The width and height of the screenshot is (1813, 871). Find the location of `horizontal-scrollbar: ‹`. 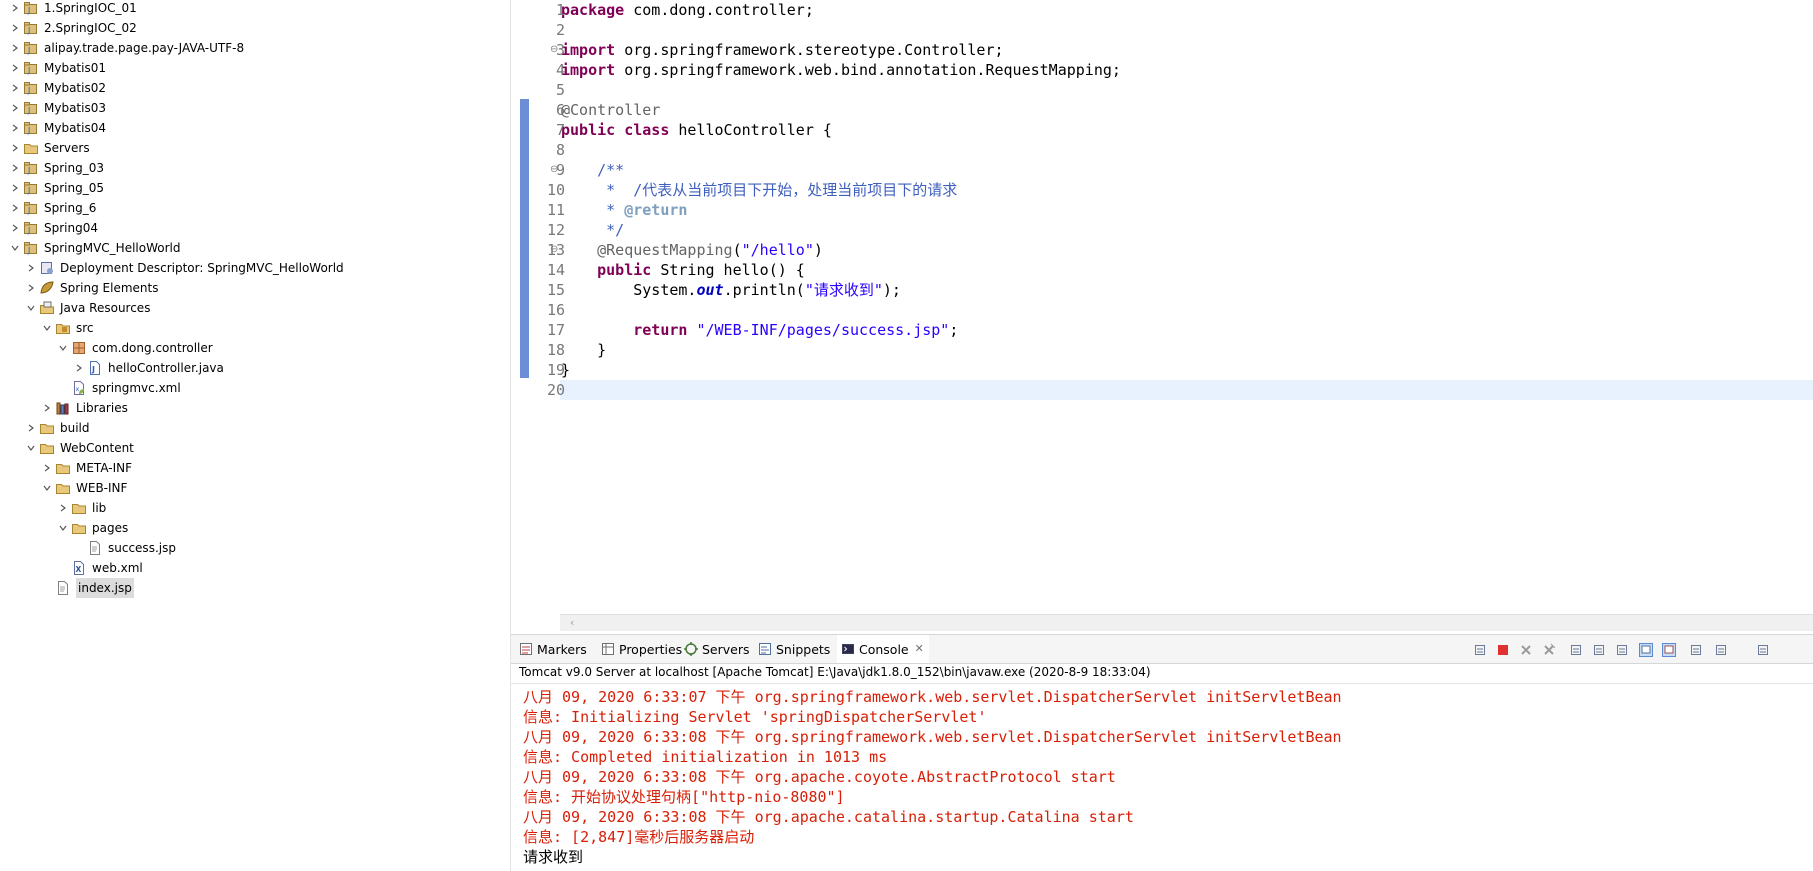

horizontal-scrollbar: ‹ is located at coordinates (1186, 622).